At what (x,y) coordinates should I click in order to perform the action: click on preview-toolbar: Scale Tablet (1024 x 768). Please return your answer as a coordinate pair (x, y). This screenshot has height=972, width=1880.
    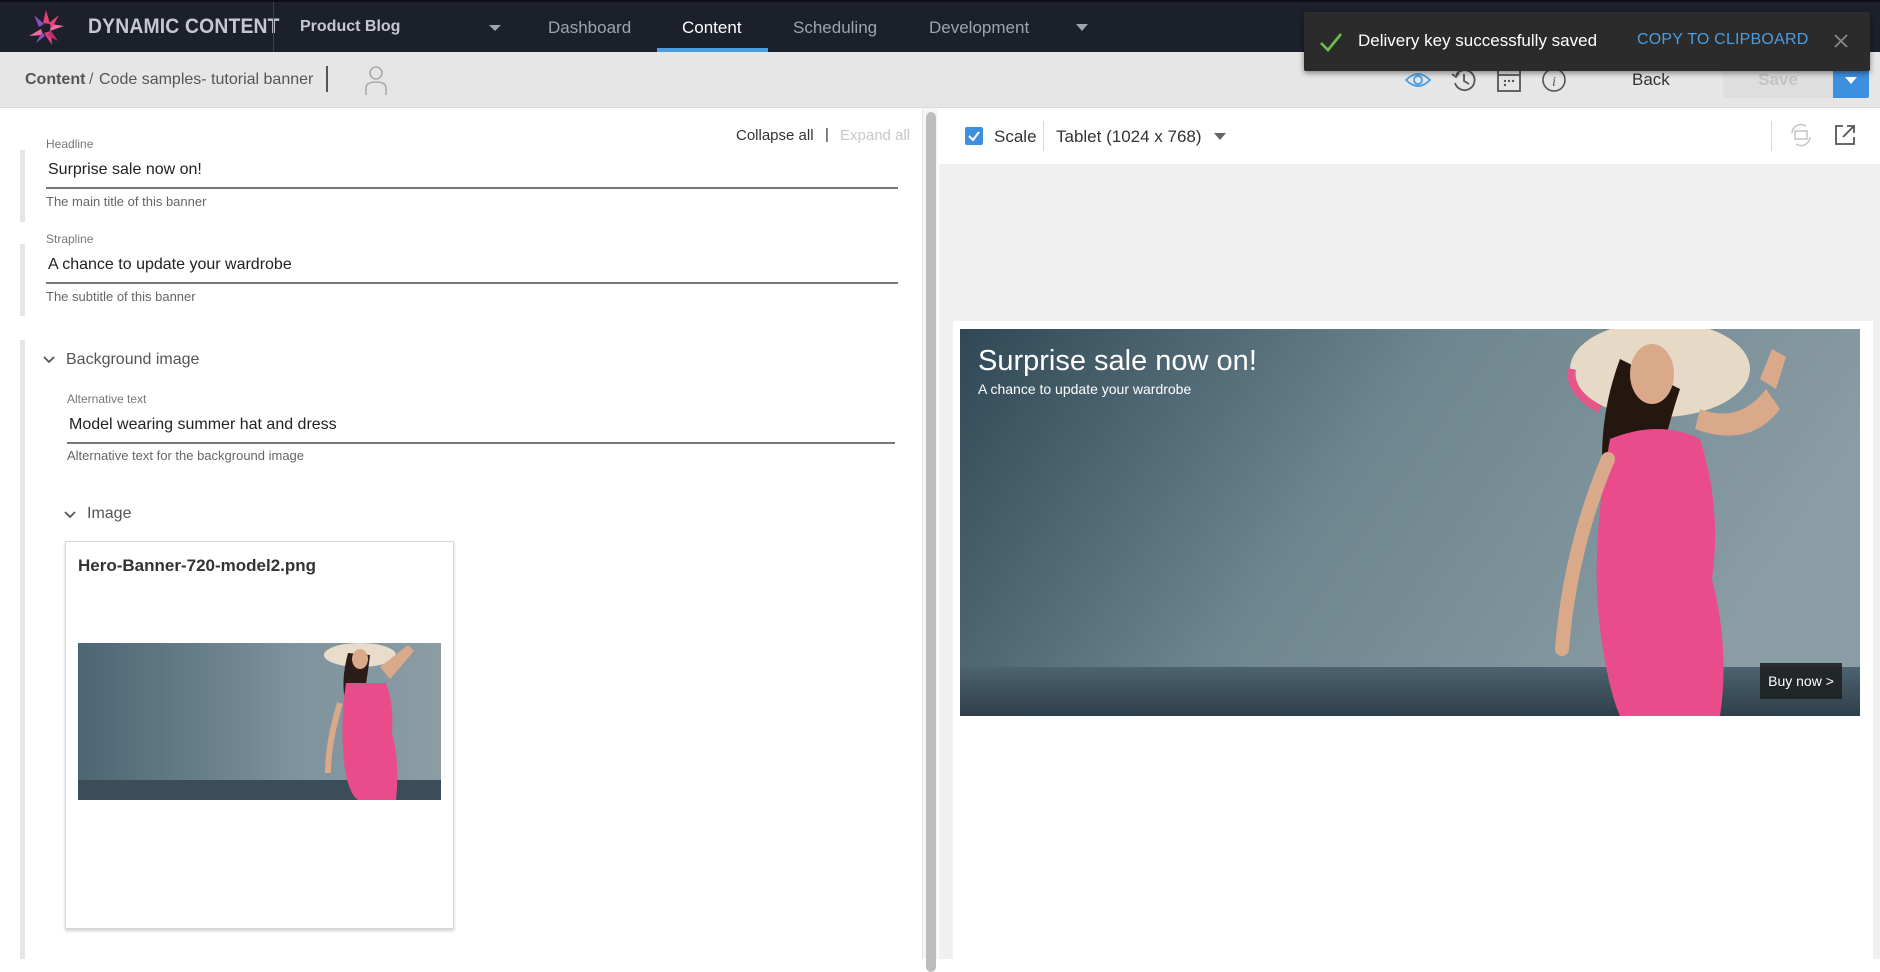
    Looking at the image, I should click on (1409, 136).